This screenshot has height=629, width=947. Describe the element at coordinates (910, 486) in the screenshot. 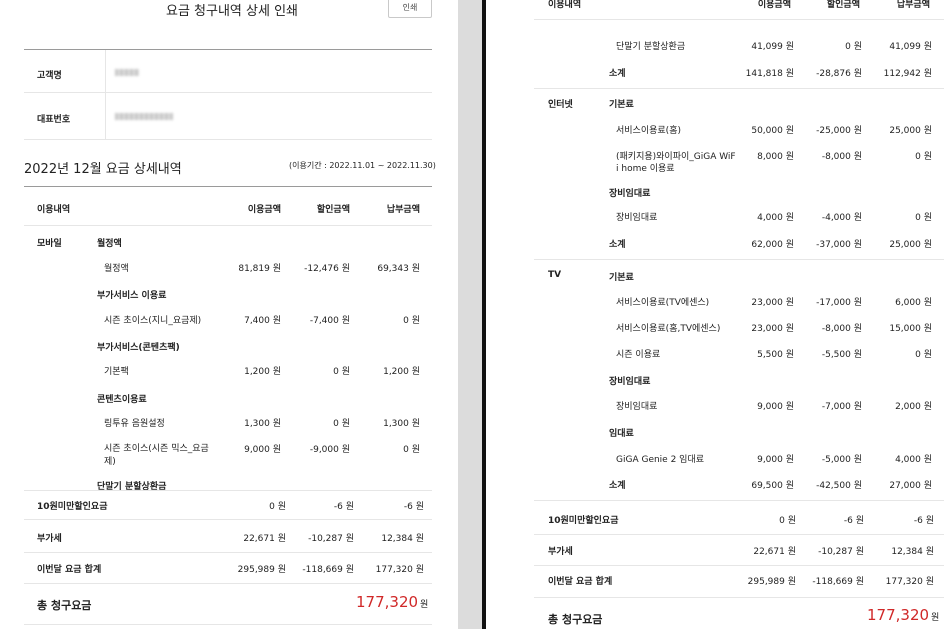

I see `subtotal-pay: 27,000 원` at that location.